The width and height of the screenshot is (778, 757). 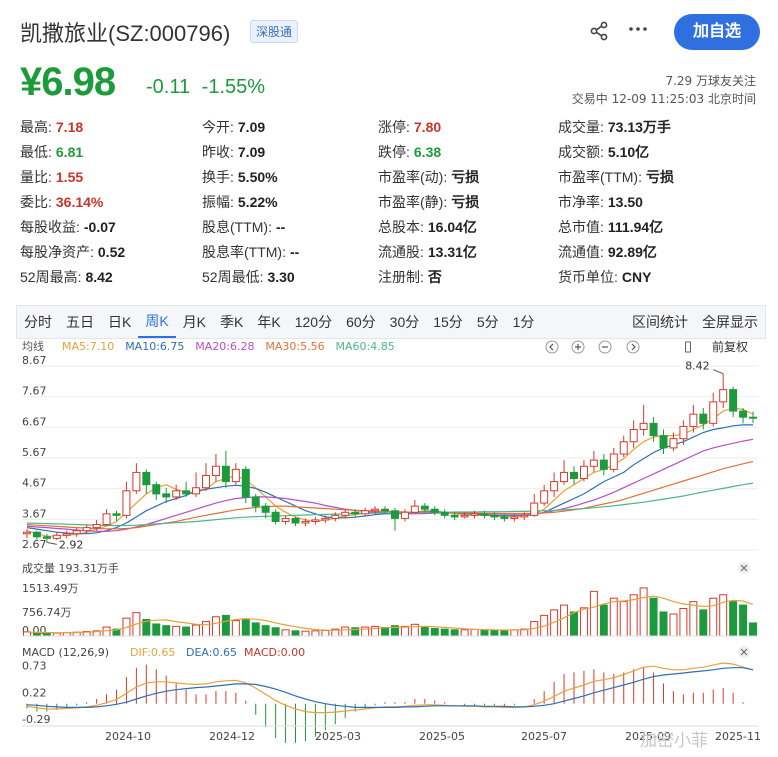 What do you see at coordinates (69, 152) in the screenshot?
I see `stat-value: 6.81` at bounding box center [69, 152].